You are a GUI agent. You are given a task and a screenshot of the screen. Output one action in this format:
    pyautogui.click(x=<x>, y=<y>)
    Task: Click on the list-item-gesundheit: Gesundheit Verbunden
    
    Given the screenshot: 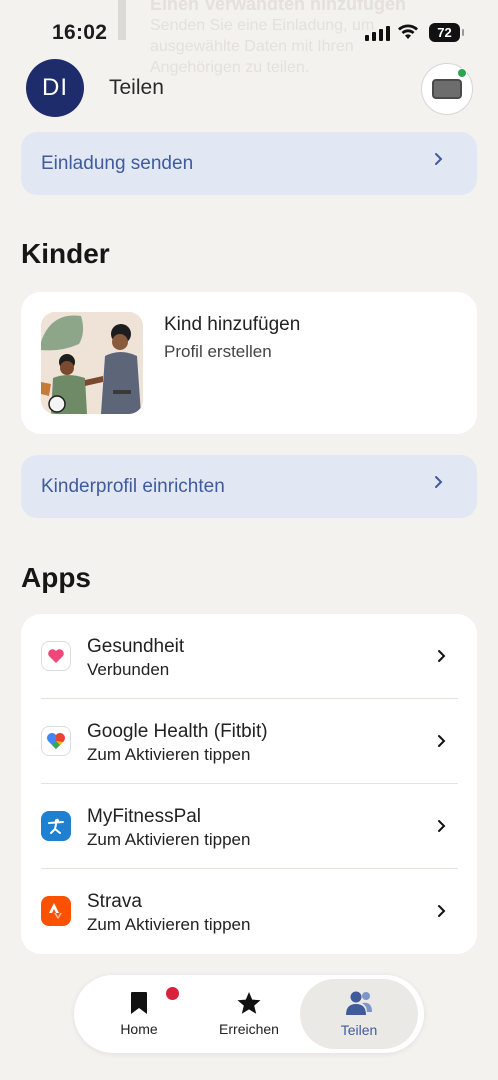 What is the action you would take?
    pyautogui.click(x=249, y=656)
    